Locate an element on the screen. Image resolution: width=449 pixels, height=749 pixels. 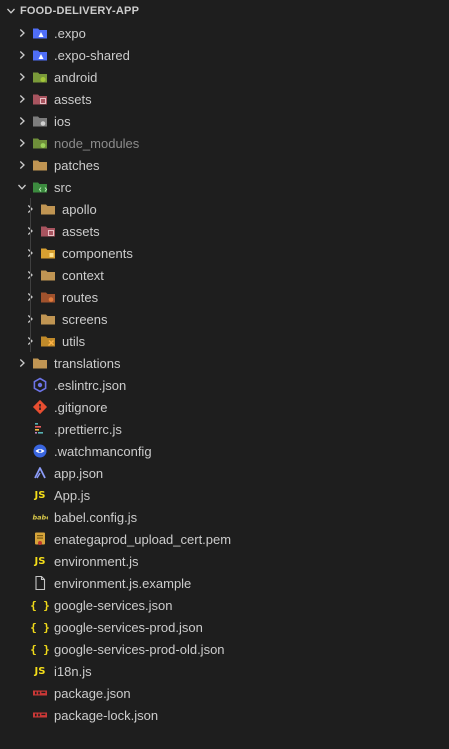
tree-item-label: google-services.json is located at coordinates (113, 605).